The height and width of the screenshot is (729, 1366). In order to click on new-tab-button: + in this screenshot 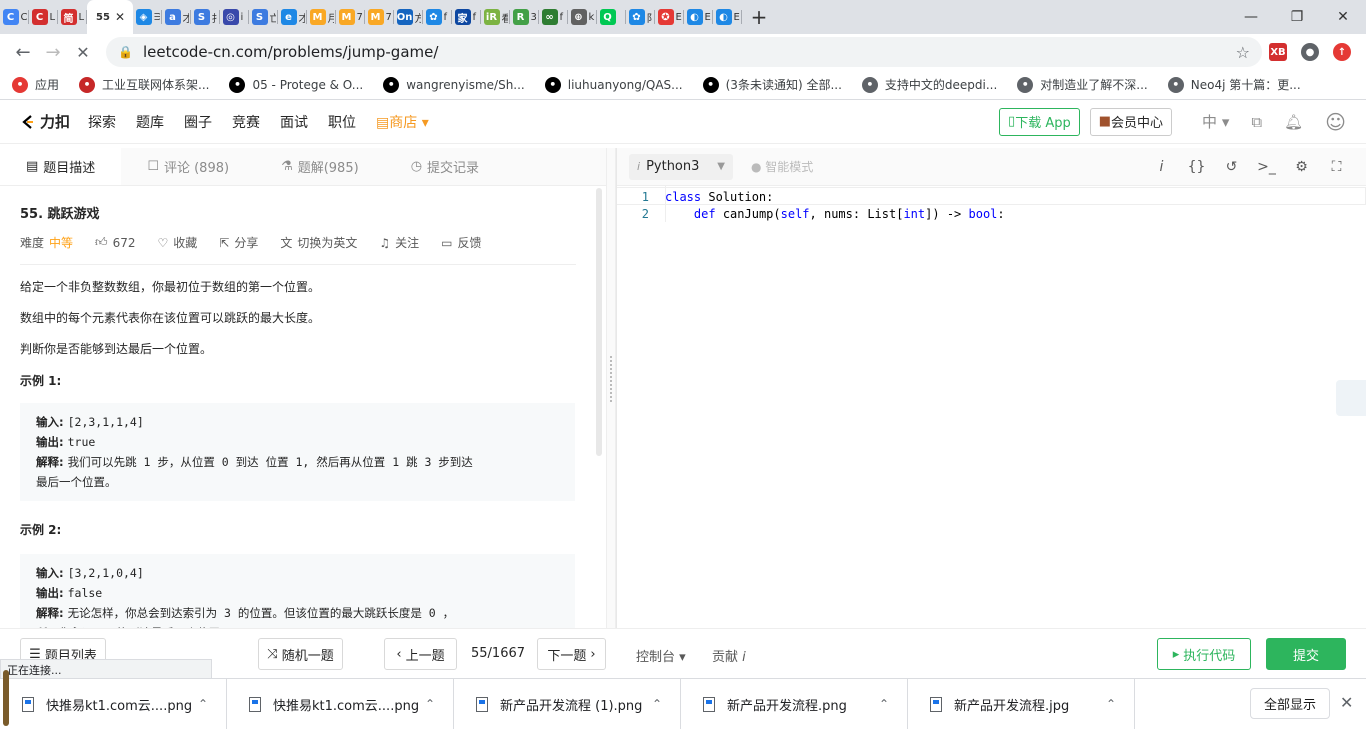, I will do `click(759, 17)`.